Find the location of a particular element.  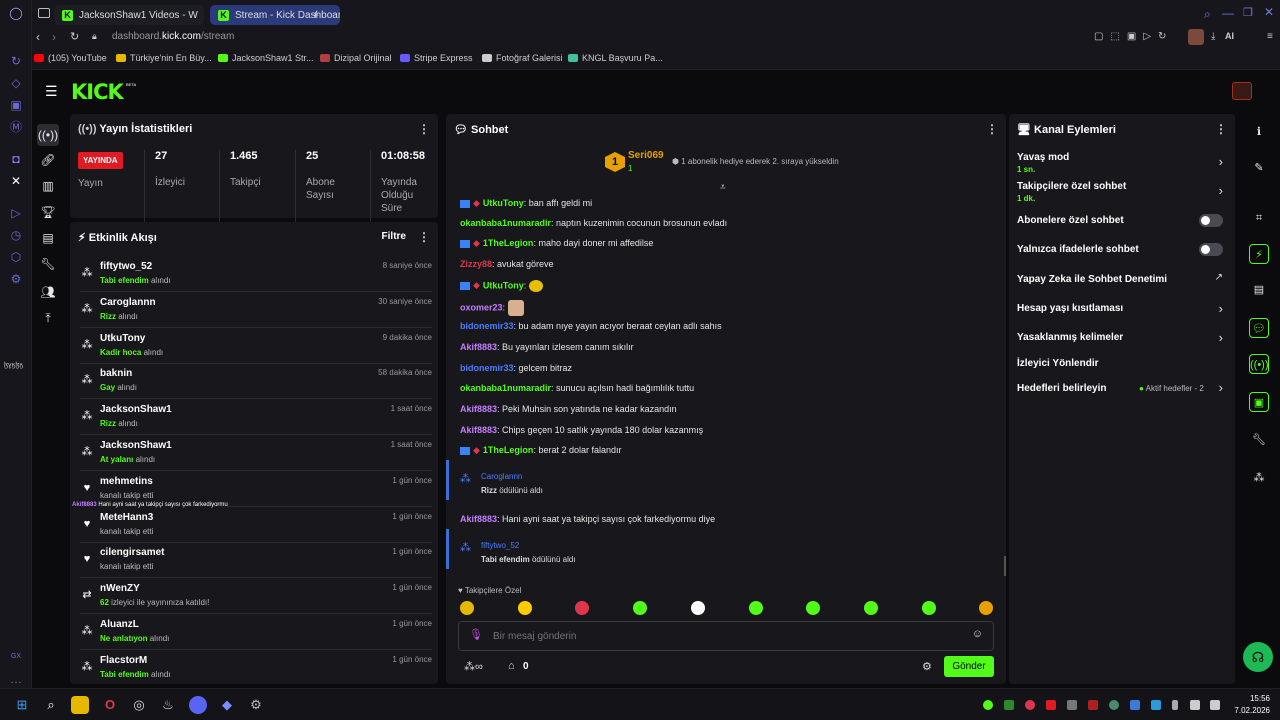

send-button: Gönder is located at coordinates (969, 666).